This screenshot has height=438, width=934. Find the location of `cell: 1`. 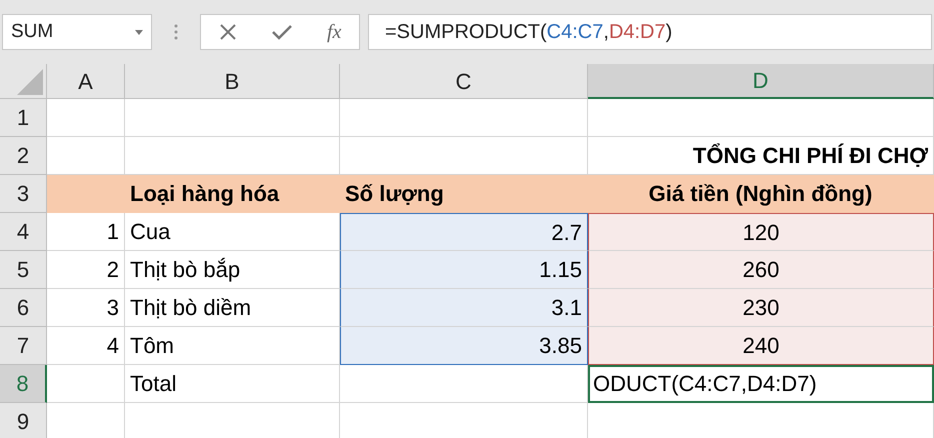

cell: 1 is located at coordinates (86, 232).